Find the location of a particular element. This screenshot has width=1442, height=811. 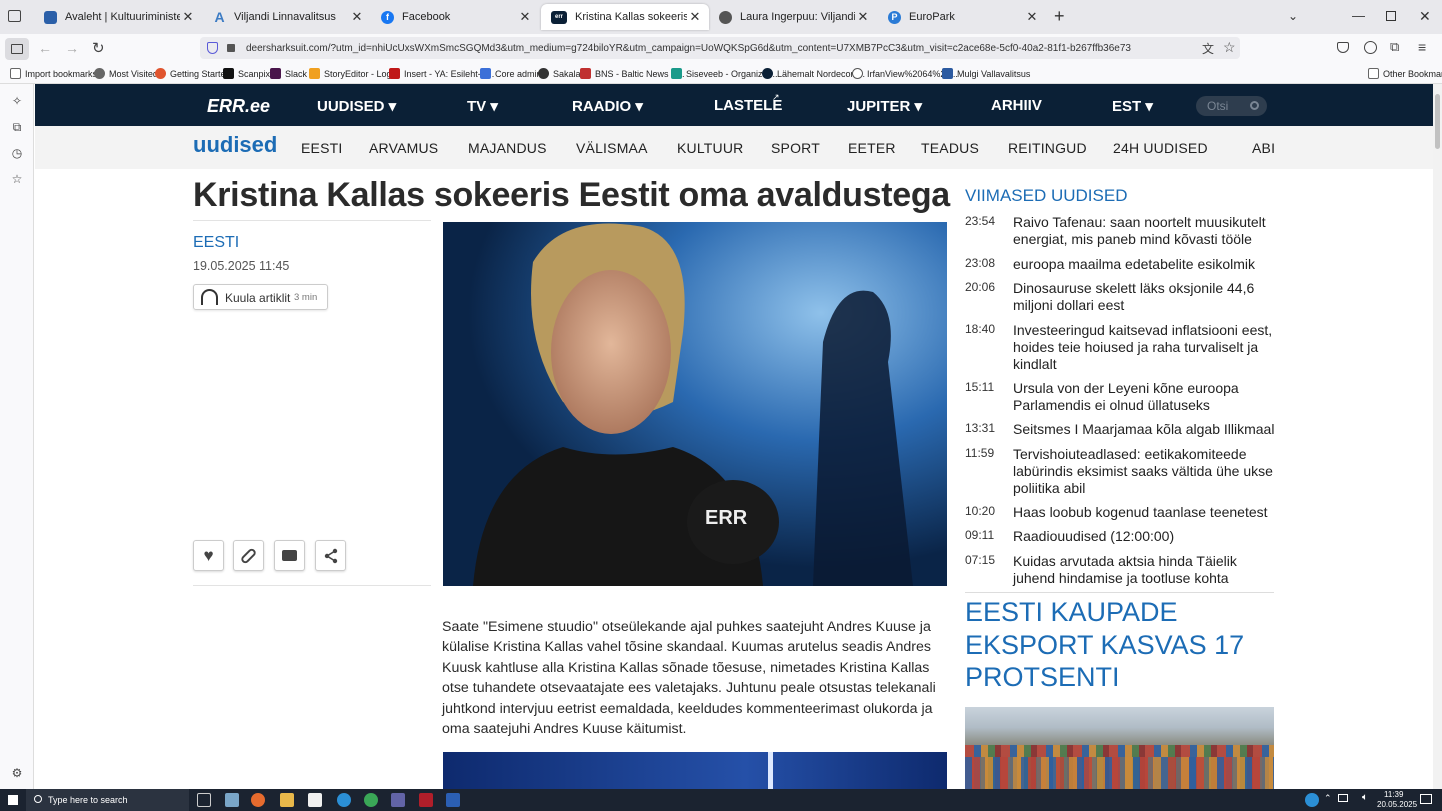

edge-icon is located at coordinates (344, 800).